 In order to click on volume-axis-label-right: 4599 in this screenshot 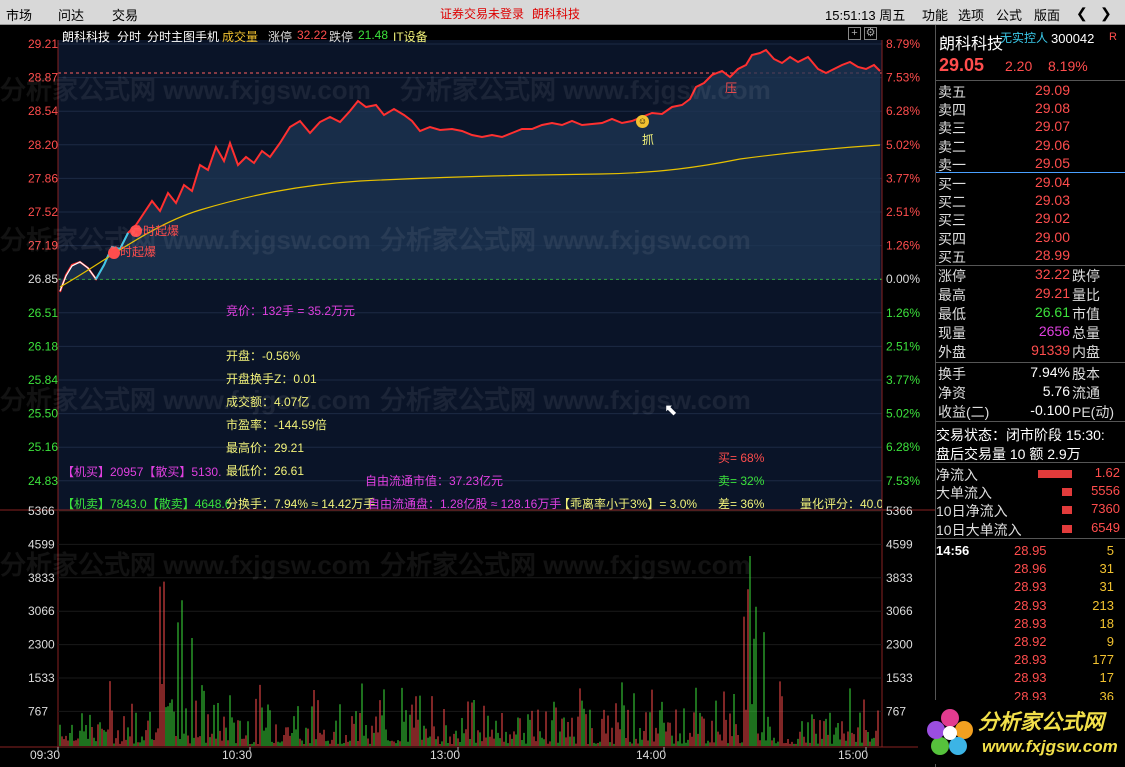, I will do `click(899, 544)`.